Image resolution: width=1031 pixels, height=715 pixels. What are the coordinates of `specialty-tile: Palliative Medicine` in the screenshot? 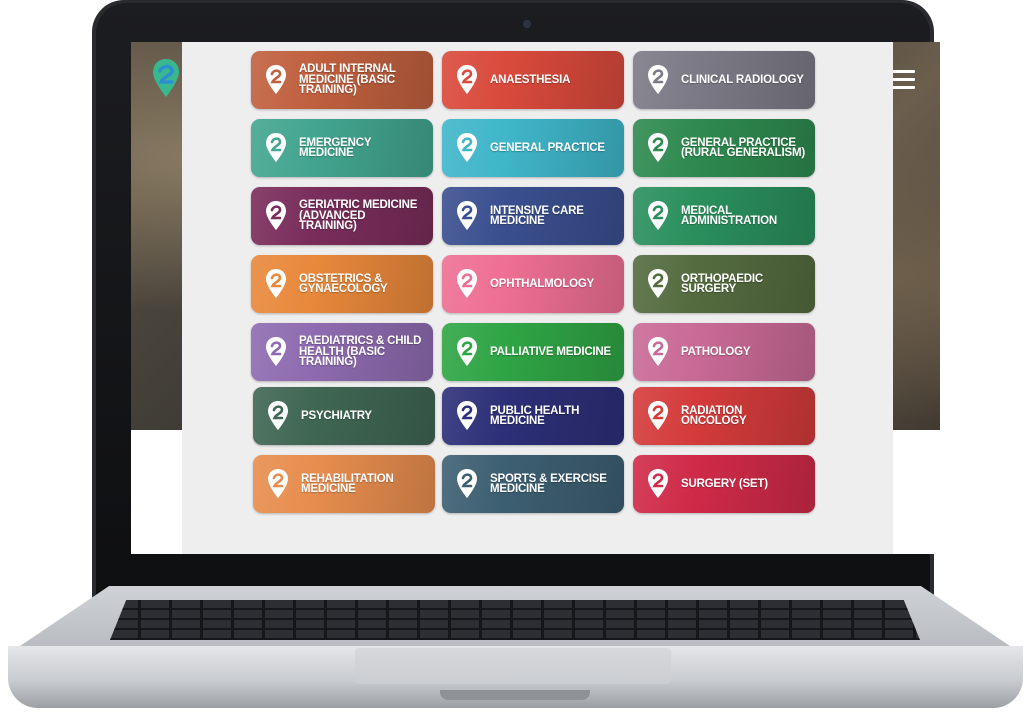 It's located at (533, 352).